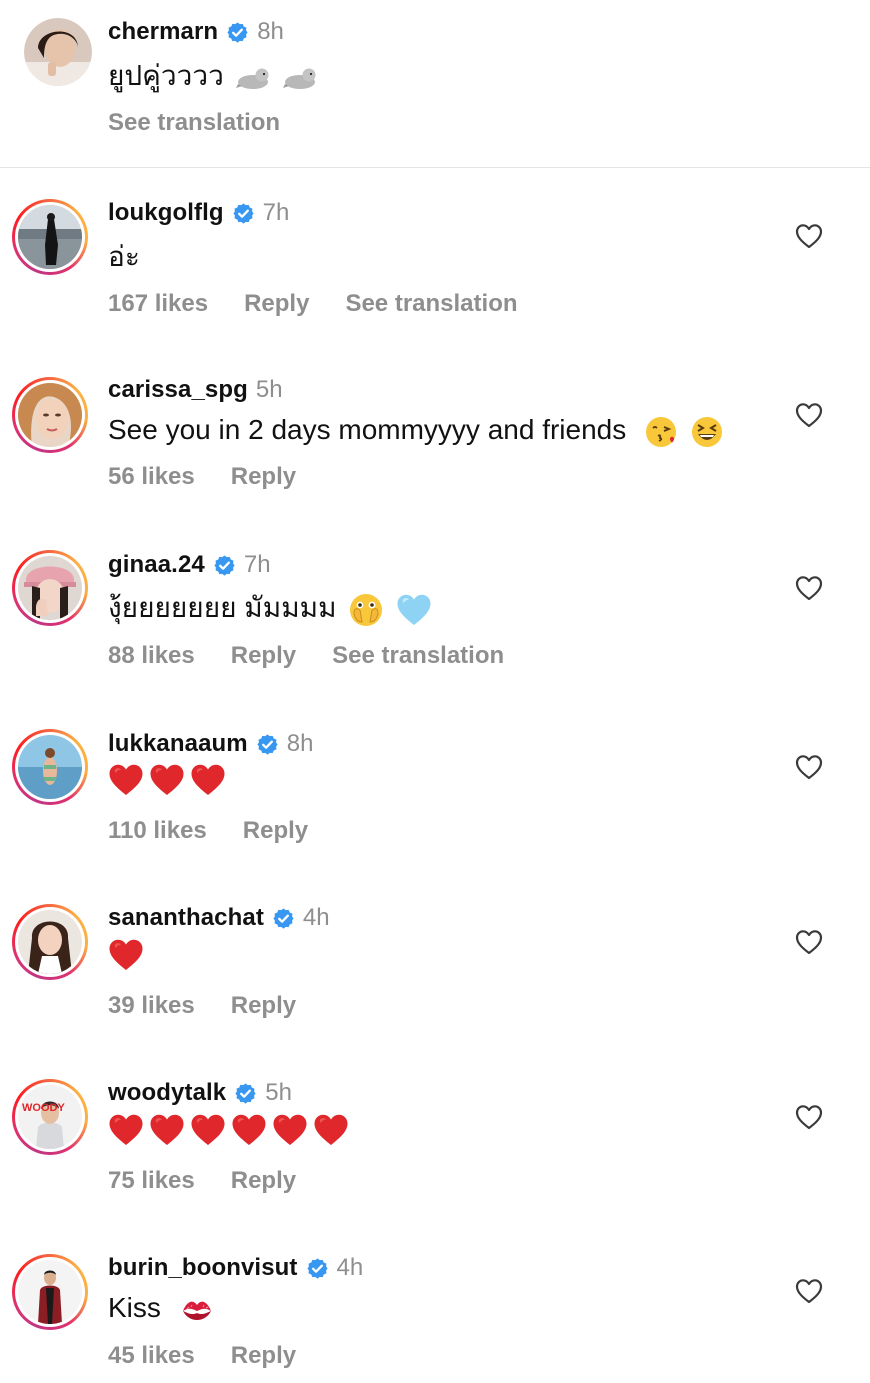  What do you see at coordinates (151, 477) in the screenshot?
I see `likes-count: 56 likes` at bounding box center [151, 477].